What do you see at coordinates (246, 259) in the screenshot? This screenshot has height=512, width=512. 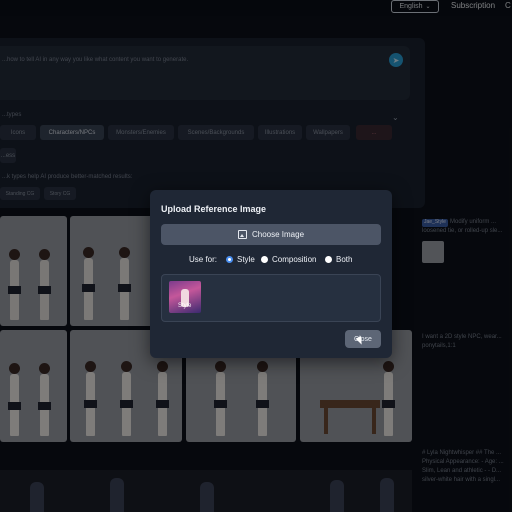 I see `option-style-label: Style` at bounding box center [246, 259].